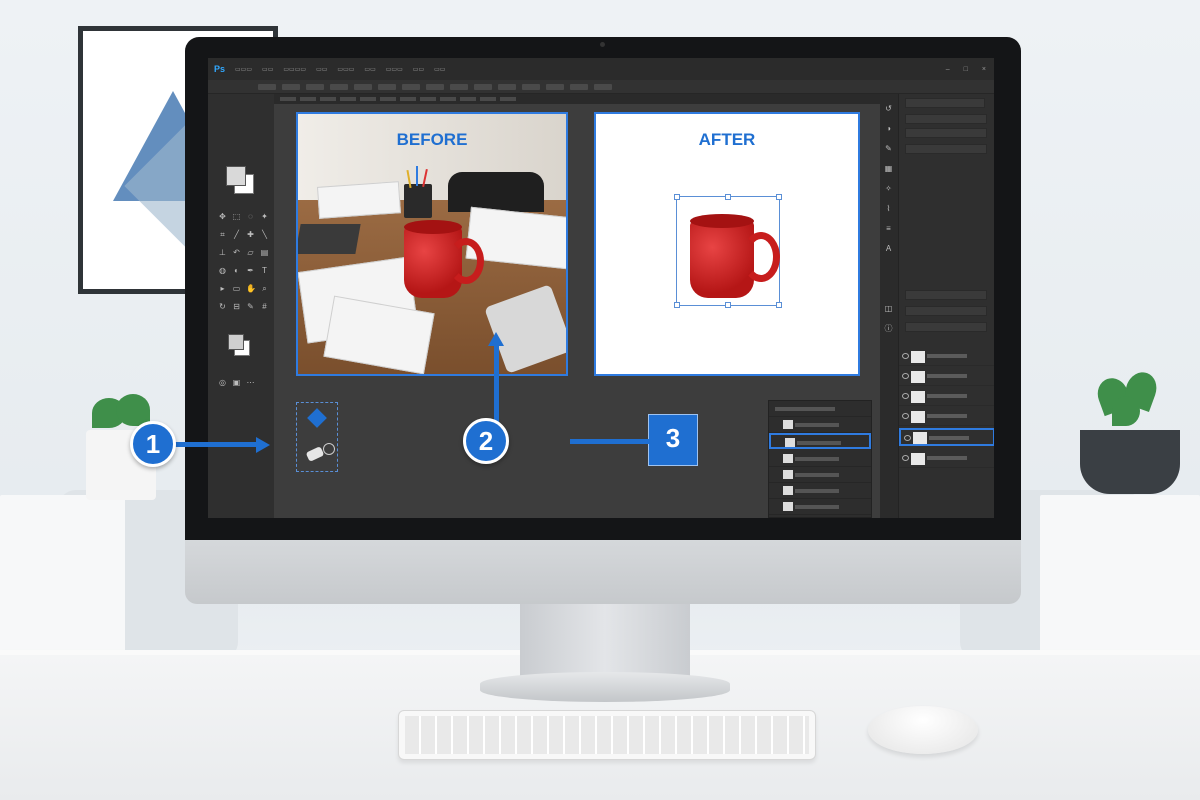 Image resolution: width=1200 pixels, height=800 pixels. Describe the element at coordinates (888, 108) in the screenshot. I see `history-icon: ↺` at that location.